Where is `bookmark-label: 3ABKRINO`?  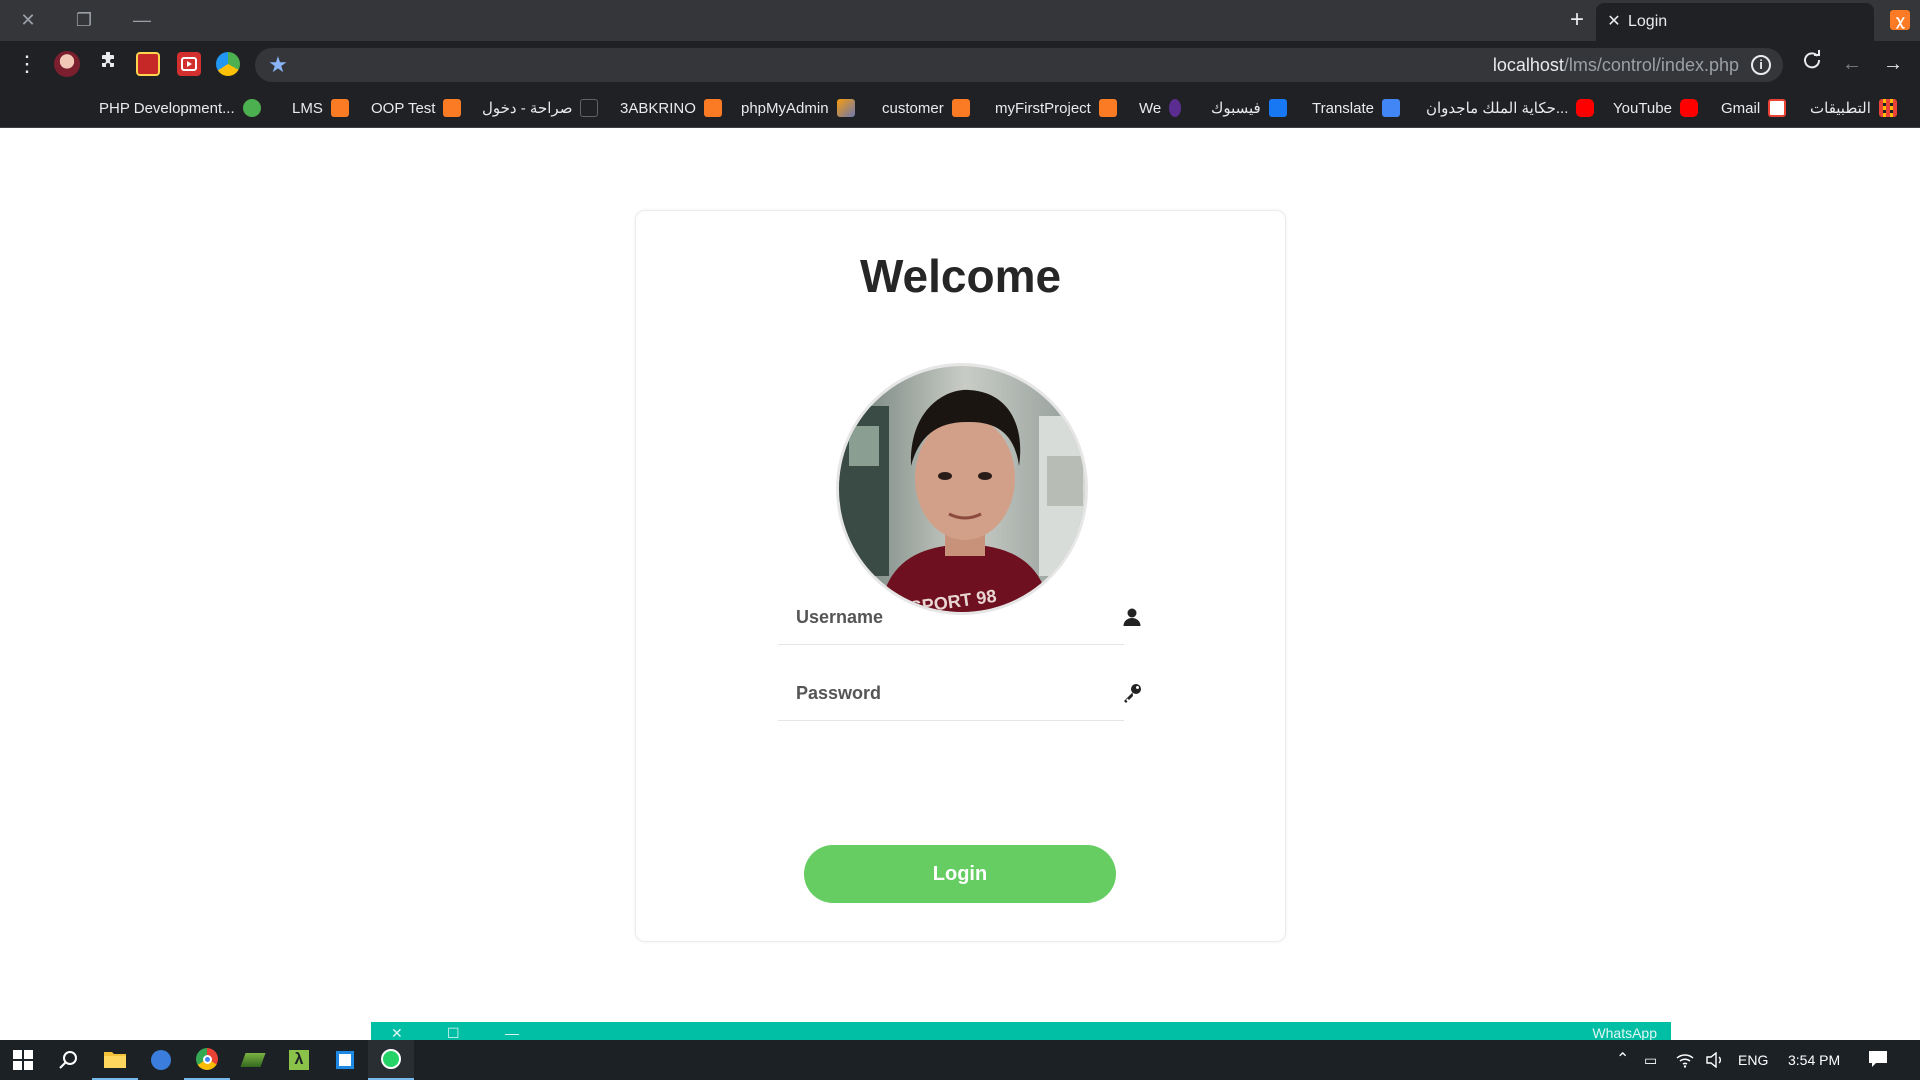 bookmark-label: 3ABKRINO is located at coordinates (658, 108).